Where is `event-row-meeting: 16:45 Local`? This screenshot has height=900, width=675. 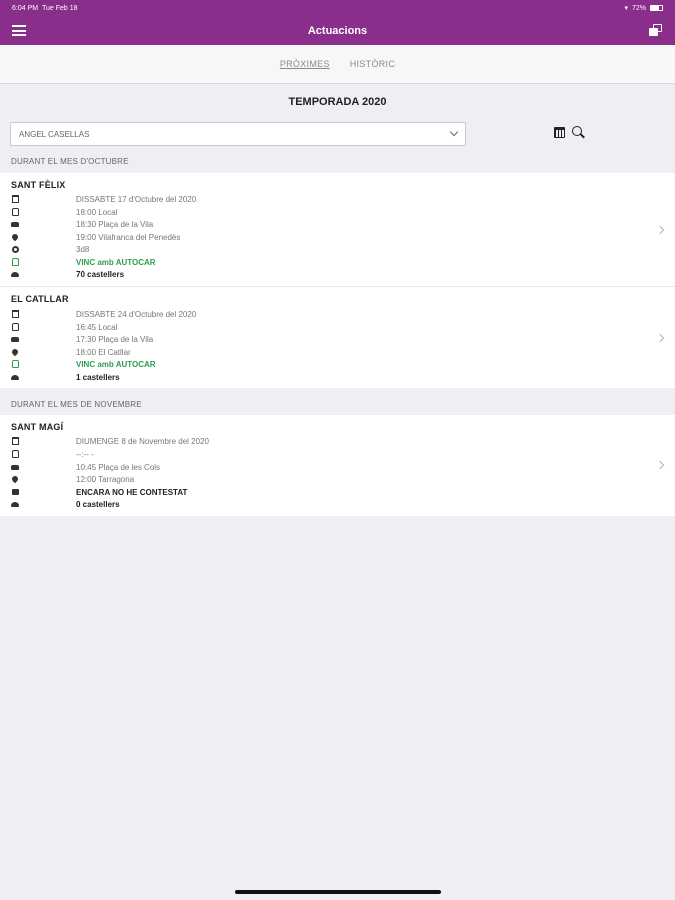
event-row-meeting: 16:45 Local is located at coordinates (64, 327).